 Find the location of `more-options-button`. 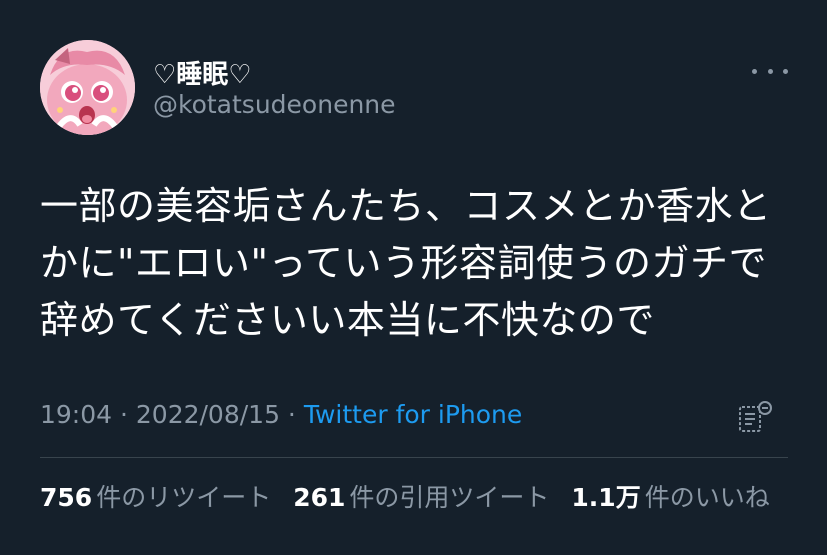

more-options-button is located at coordinates (770, 71).